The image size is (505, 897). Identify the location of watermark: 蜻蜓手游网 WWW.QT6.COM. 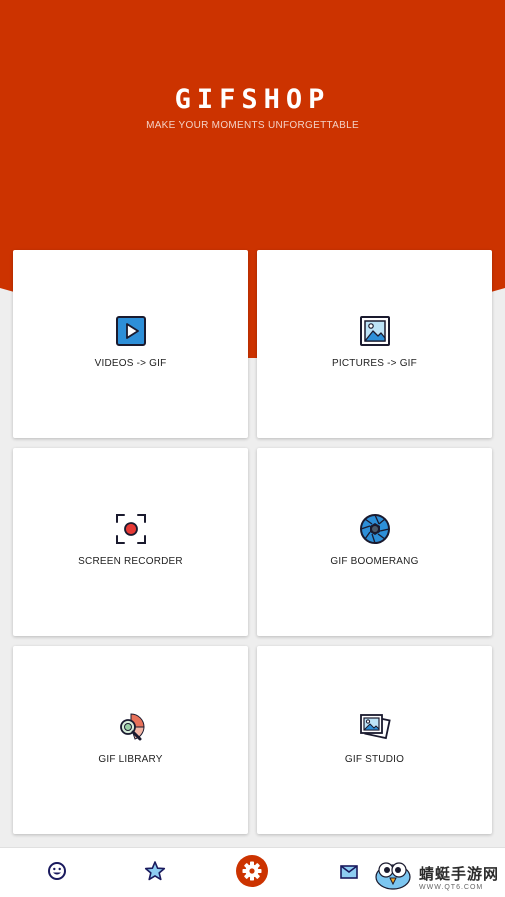
(435, 876).